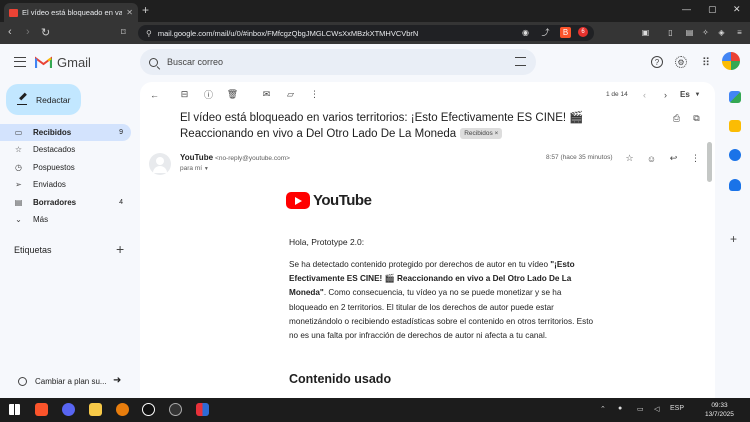 The image size is (750, 422). Describe the element at coordinates (712, 9) in the screenshot. I see `maximize-icon: ▢` at that location.